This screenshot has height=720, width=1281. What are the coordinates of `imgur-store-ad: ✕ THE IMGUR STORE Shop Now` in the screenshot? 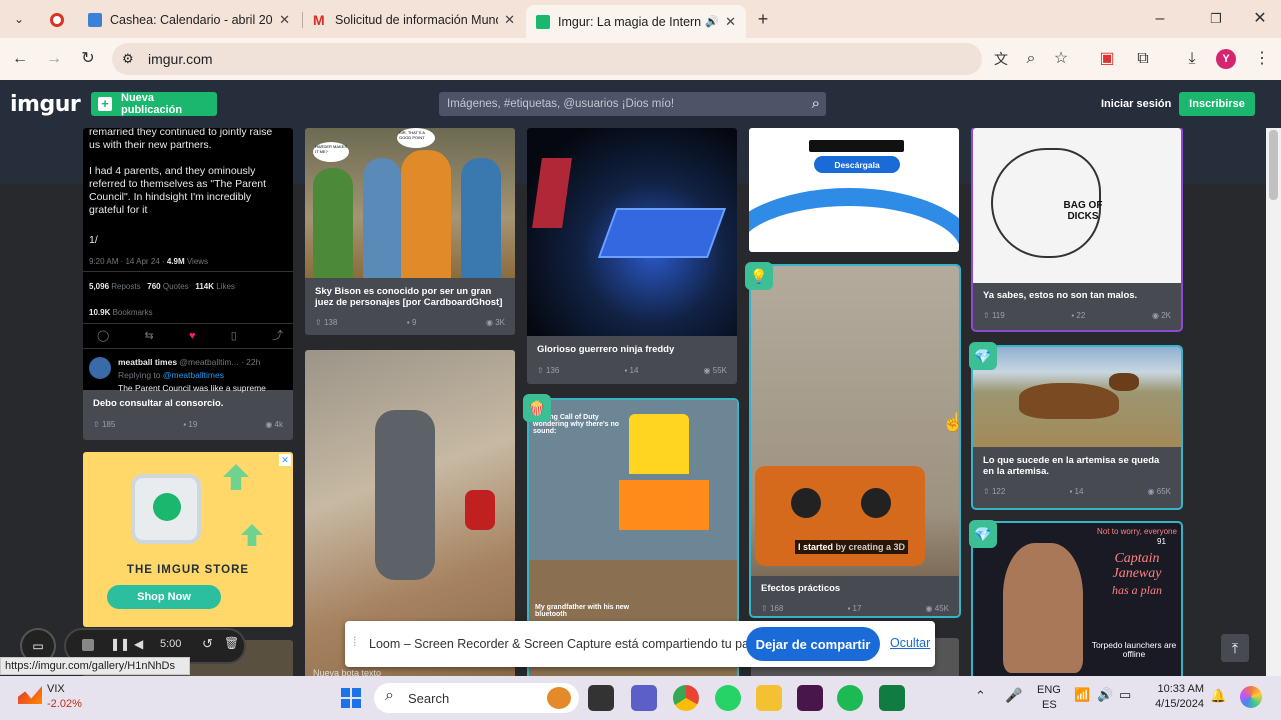 It's located at (188, 539).